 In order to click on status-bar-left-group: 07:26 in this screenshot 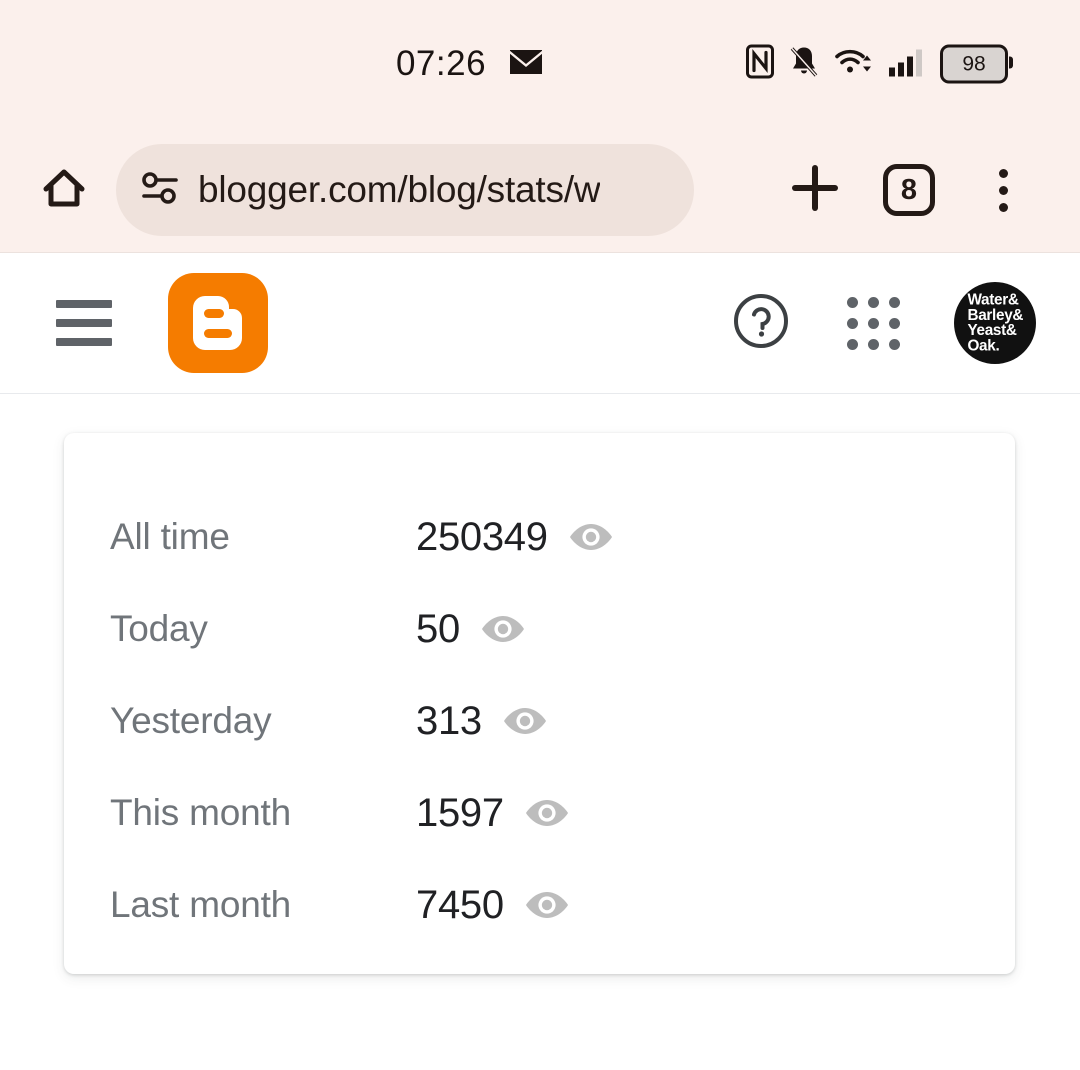, I will do `click(470, 64)`.